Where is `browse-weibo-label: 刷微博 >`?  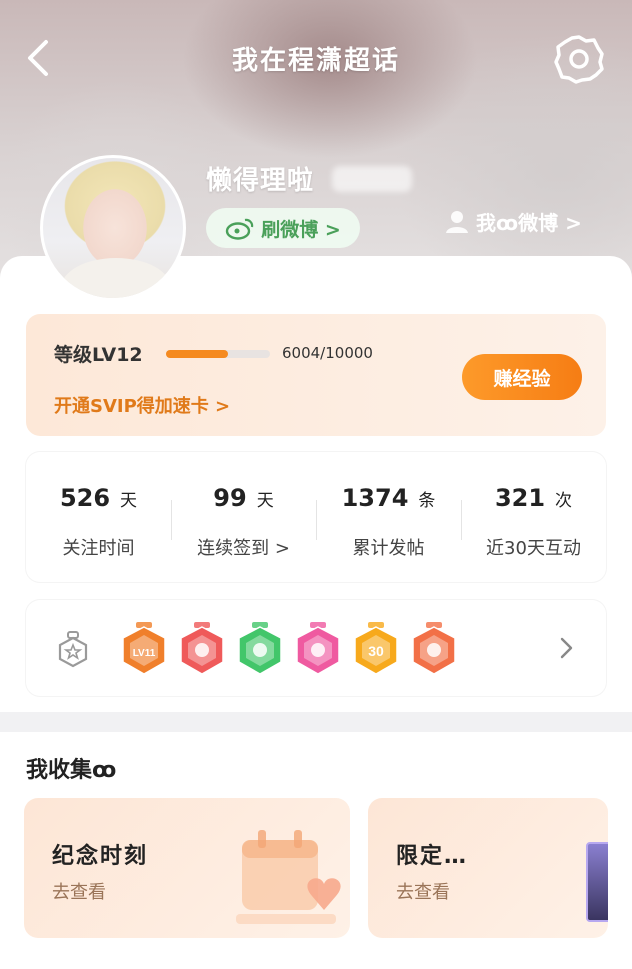
browse-weibo-label: 刷微博 > is located at coordinates (301, 229).